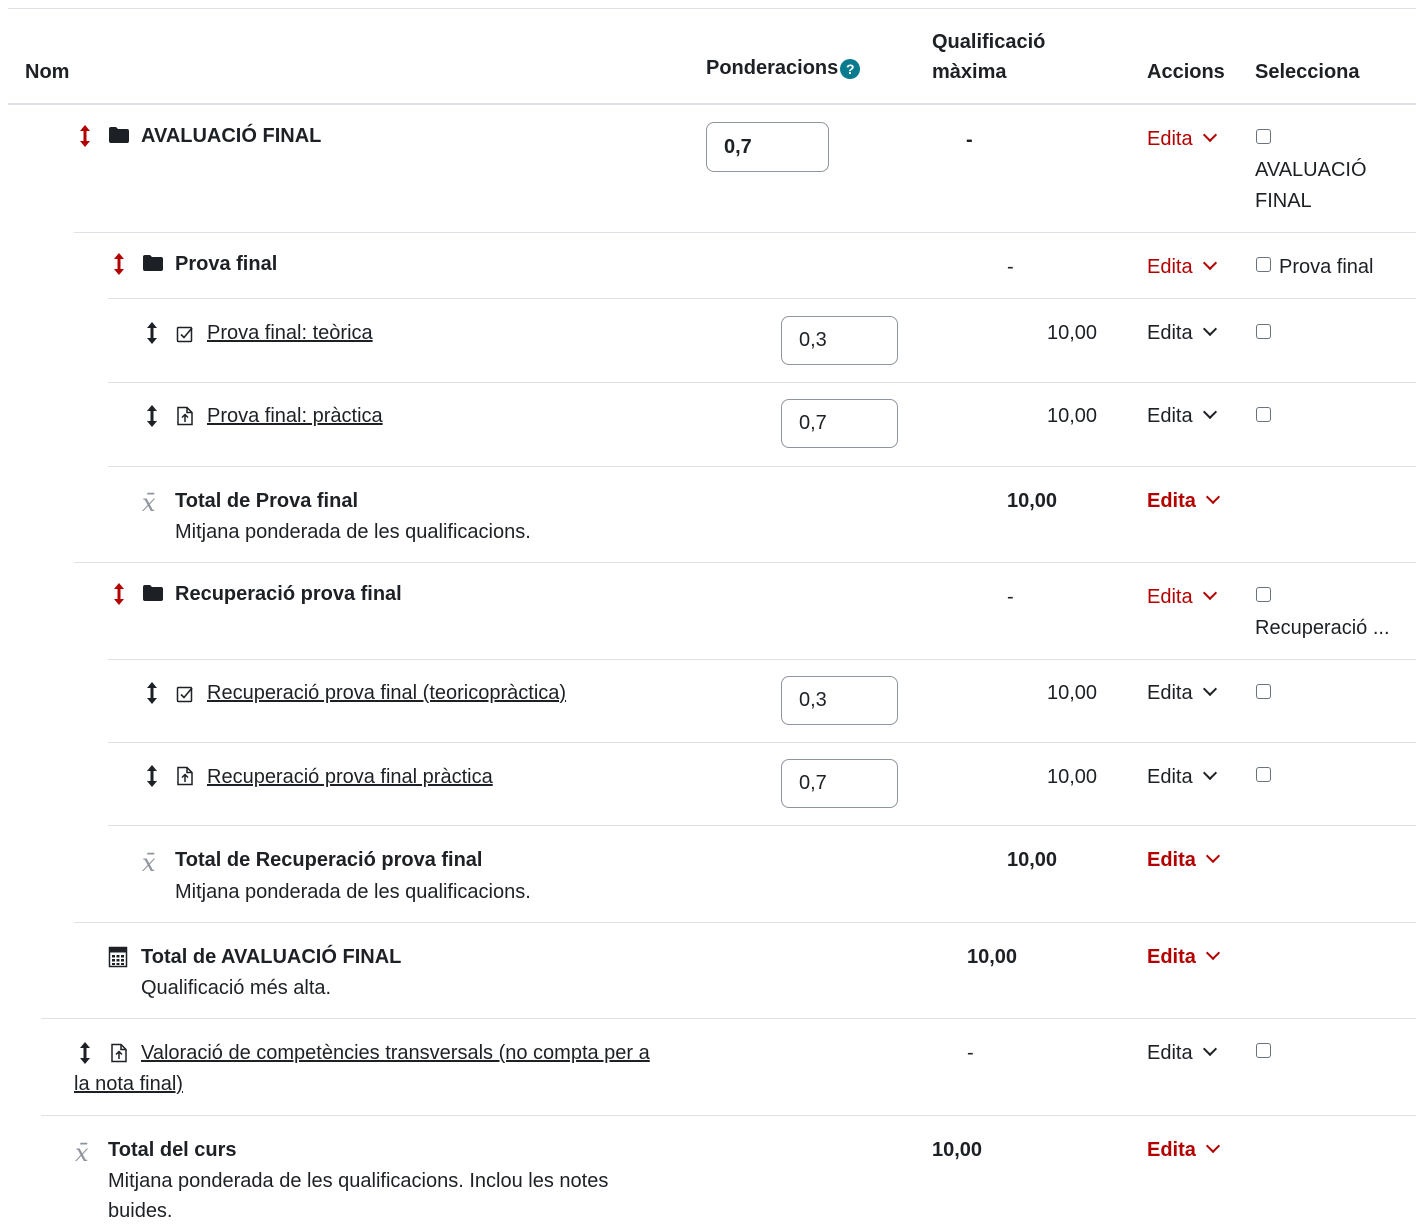  I want to click on select-checkbox-valoracio, so click(1263, 1050).